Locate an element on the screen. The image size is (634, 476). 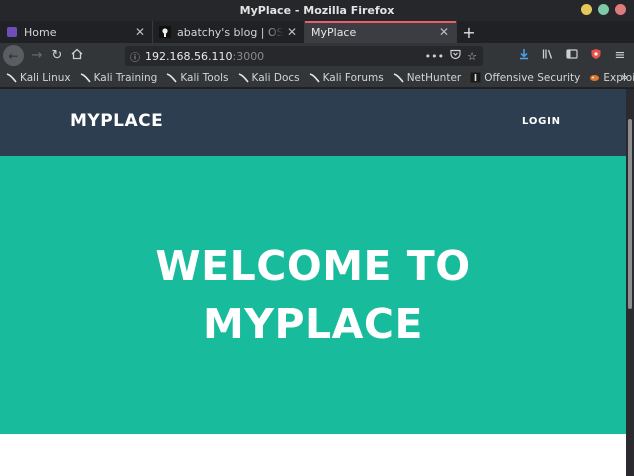
bookmark-kali-forums: Kali Forums is located at coordinates (346, 78).